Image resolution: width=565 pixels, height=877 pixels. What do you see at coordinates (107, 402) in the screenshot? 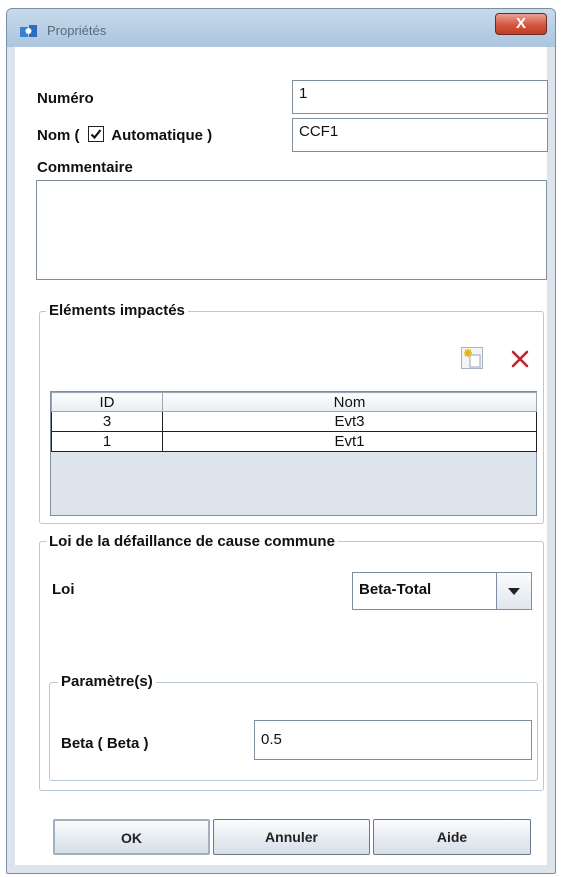
I see `column-header-id: ID` at bounding box center [107, 402].